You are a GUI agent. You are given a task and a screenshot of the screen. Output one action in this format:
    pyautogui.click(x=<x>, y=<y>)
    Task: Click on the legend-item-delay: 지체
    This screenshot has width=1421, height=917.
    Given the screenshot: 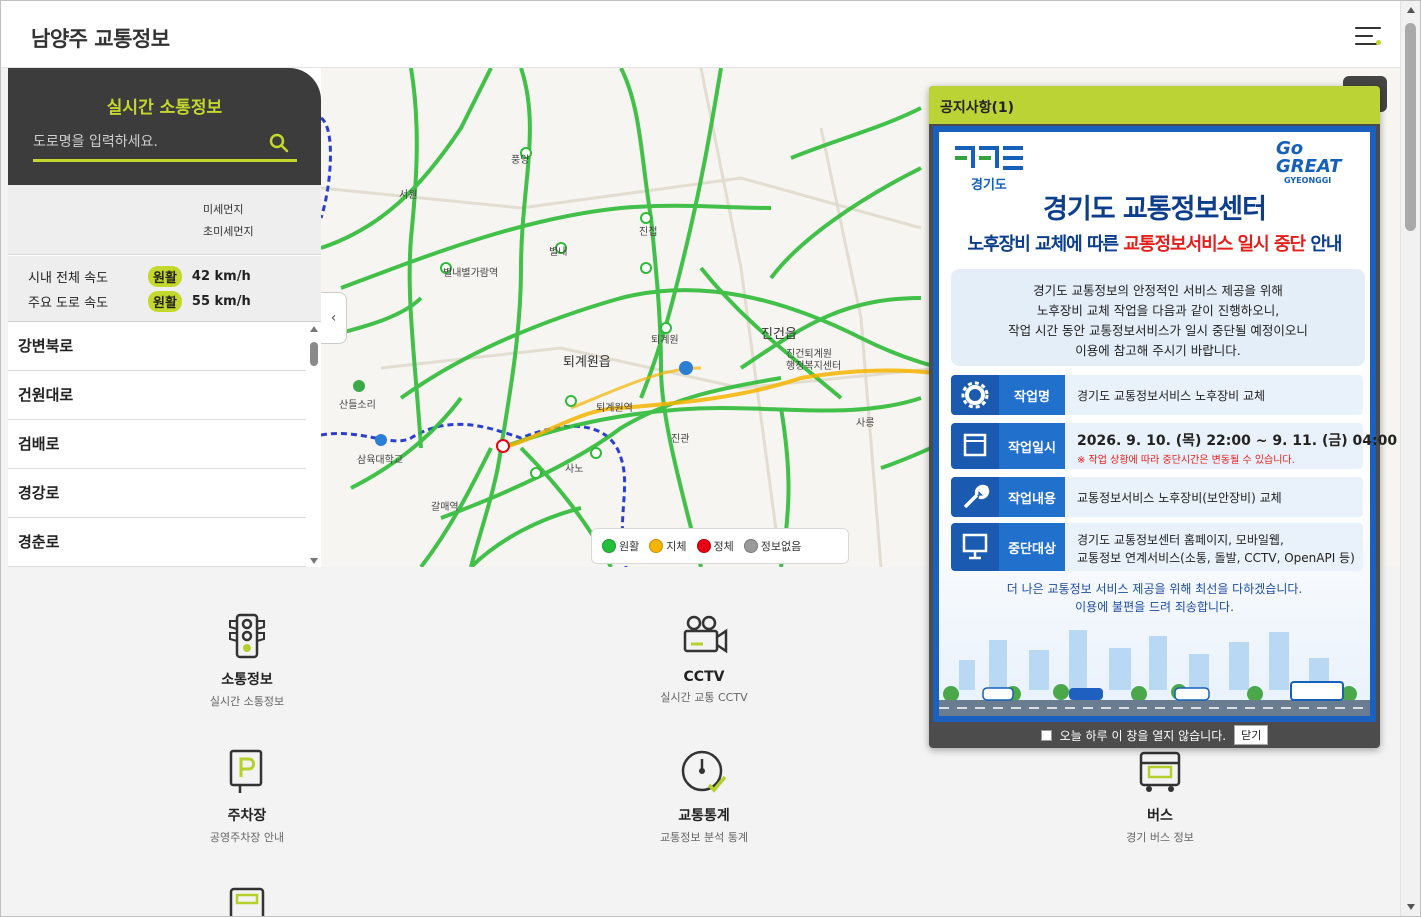 What is the action you would take?
    pyautogui.click(x=668, y=546)
    